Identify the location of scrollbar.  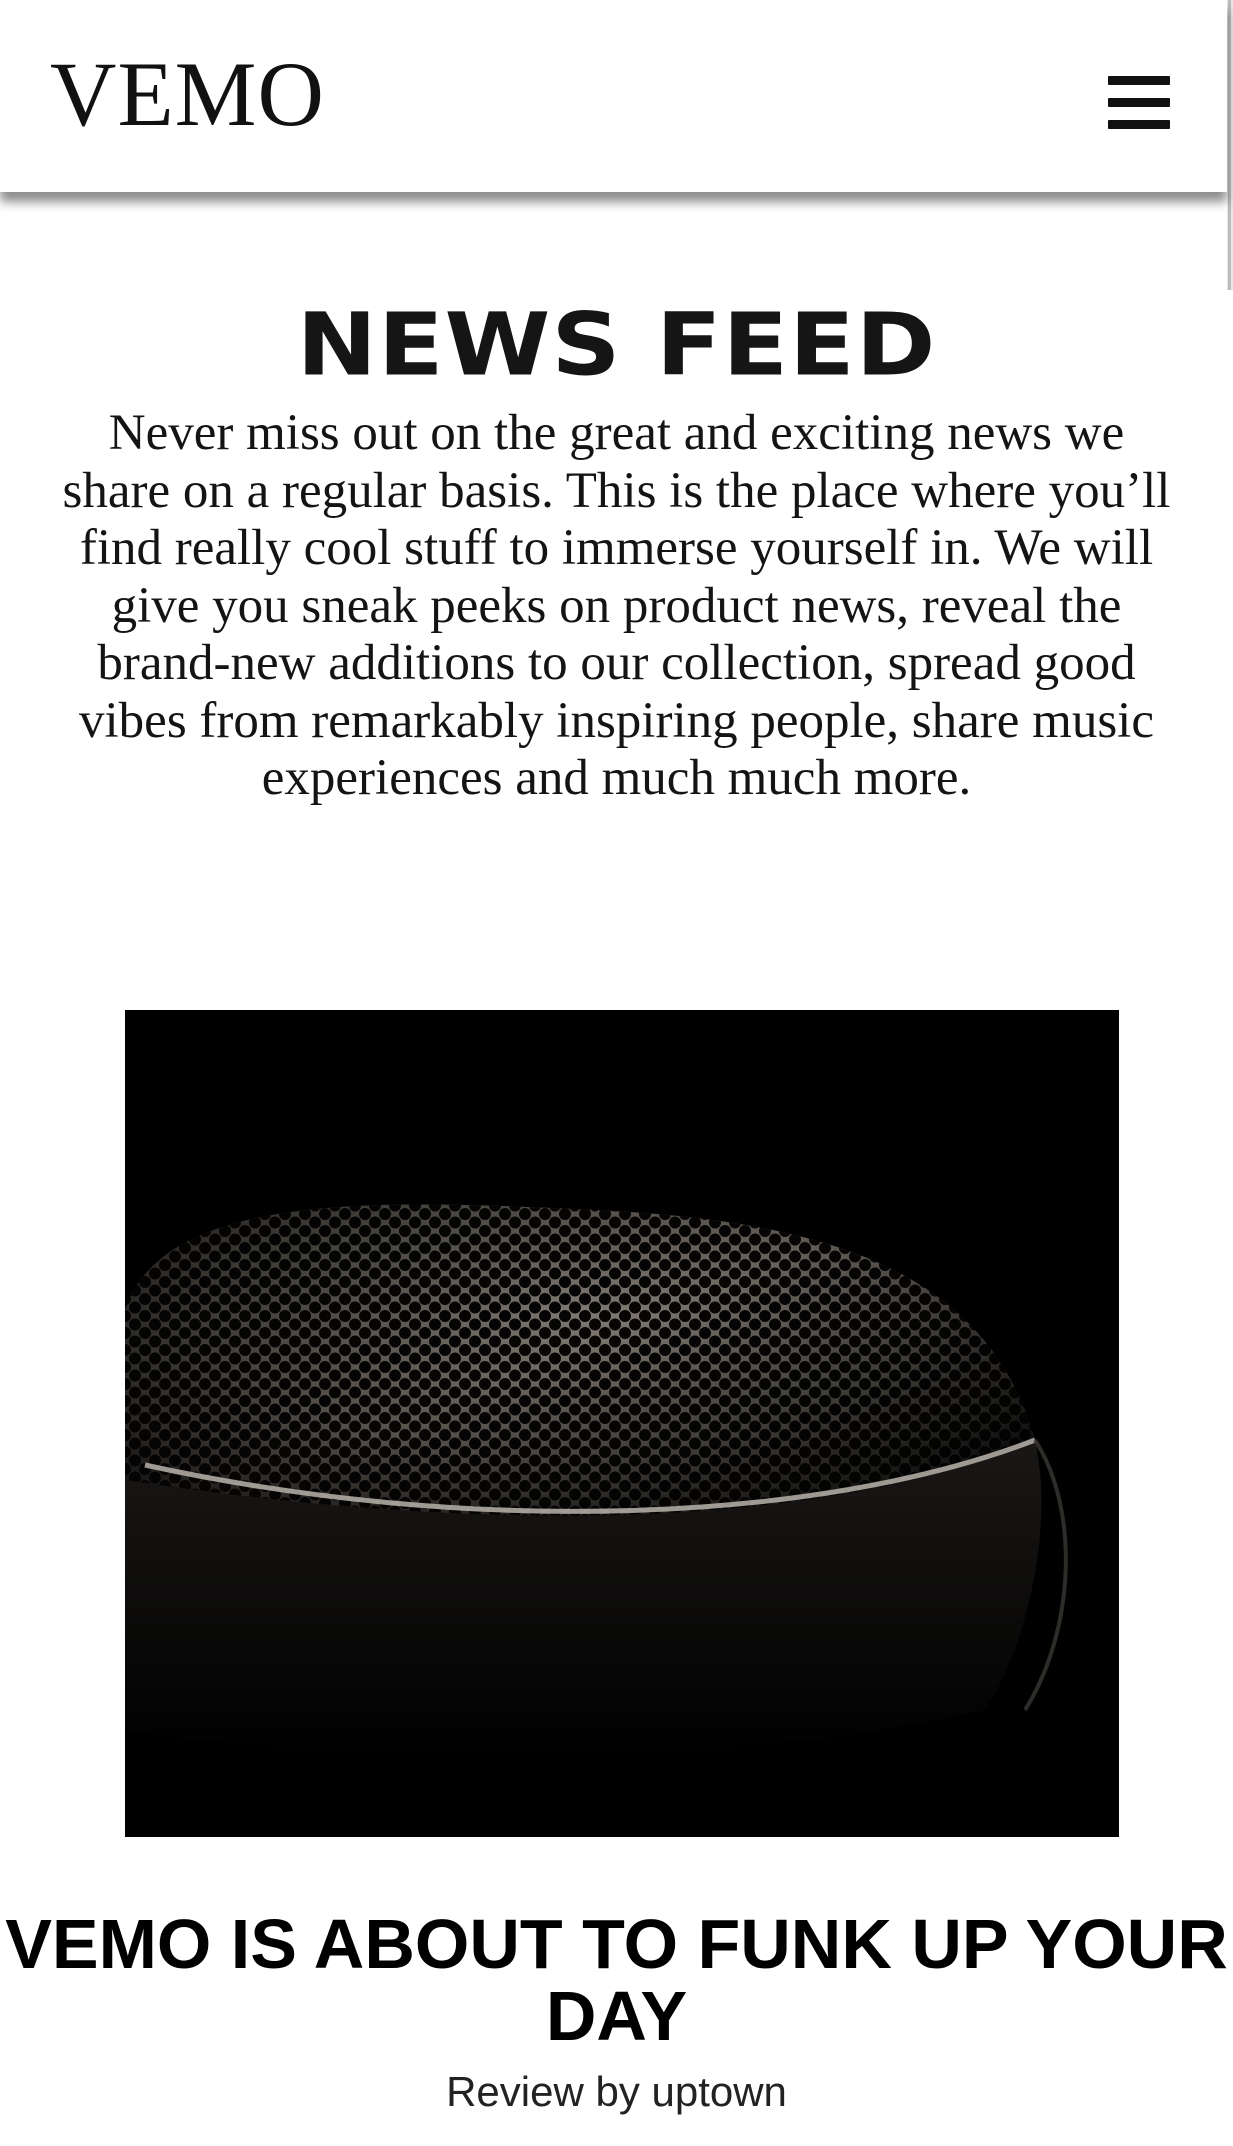
(1230, 145).